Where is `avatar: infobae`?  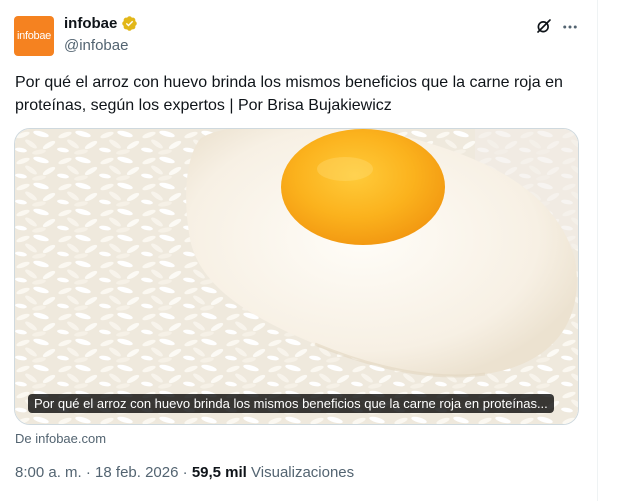
avatar: infobae is located at coordinates (34, 36).